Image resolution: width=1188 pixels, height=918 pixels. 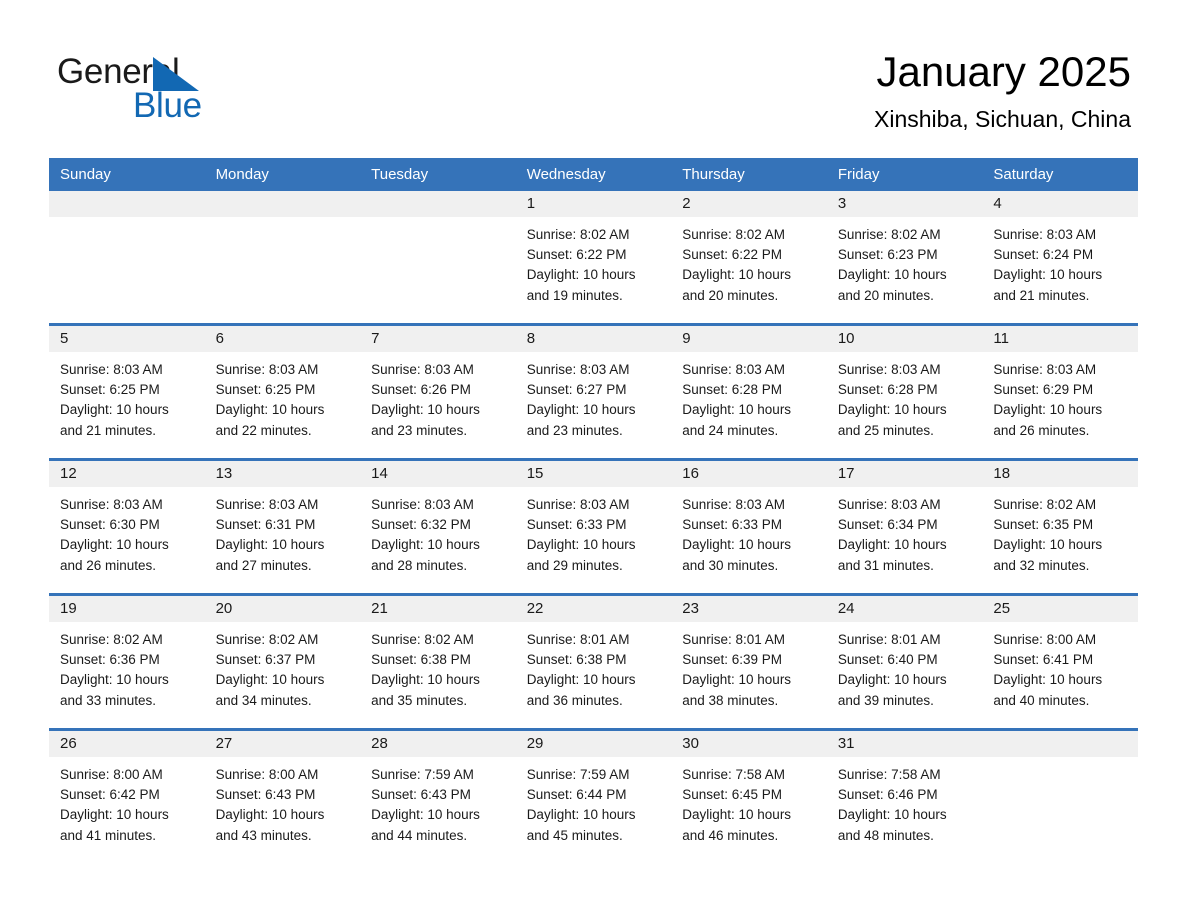 I want to click on daylight-duration-line2: and 25 minutes., so click(x=885, y=430).